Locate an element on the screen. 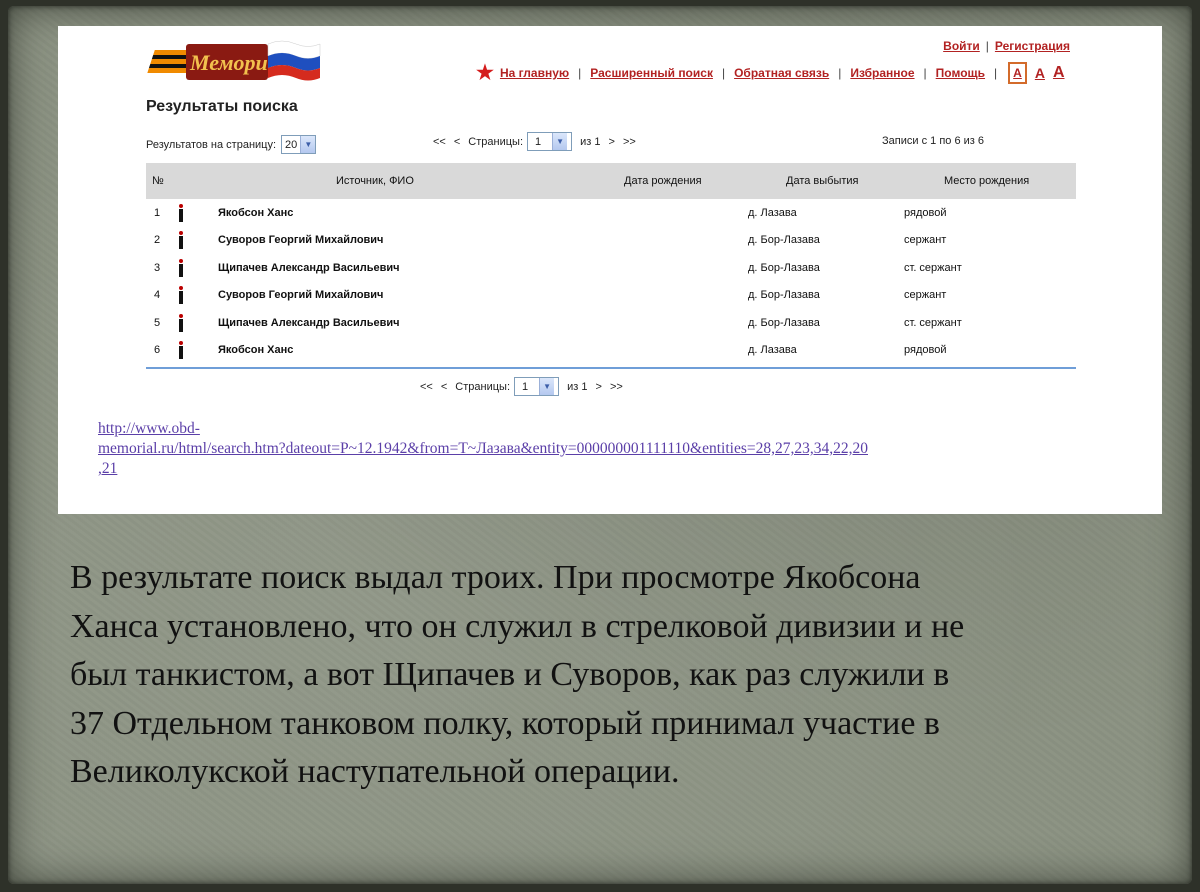  table-row: 1 Якобсон Ханс д. Лазава рядовой is located at coordinates (611, 213).